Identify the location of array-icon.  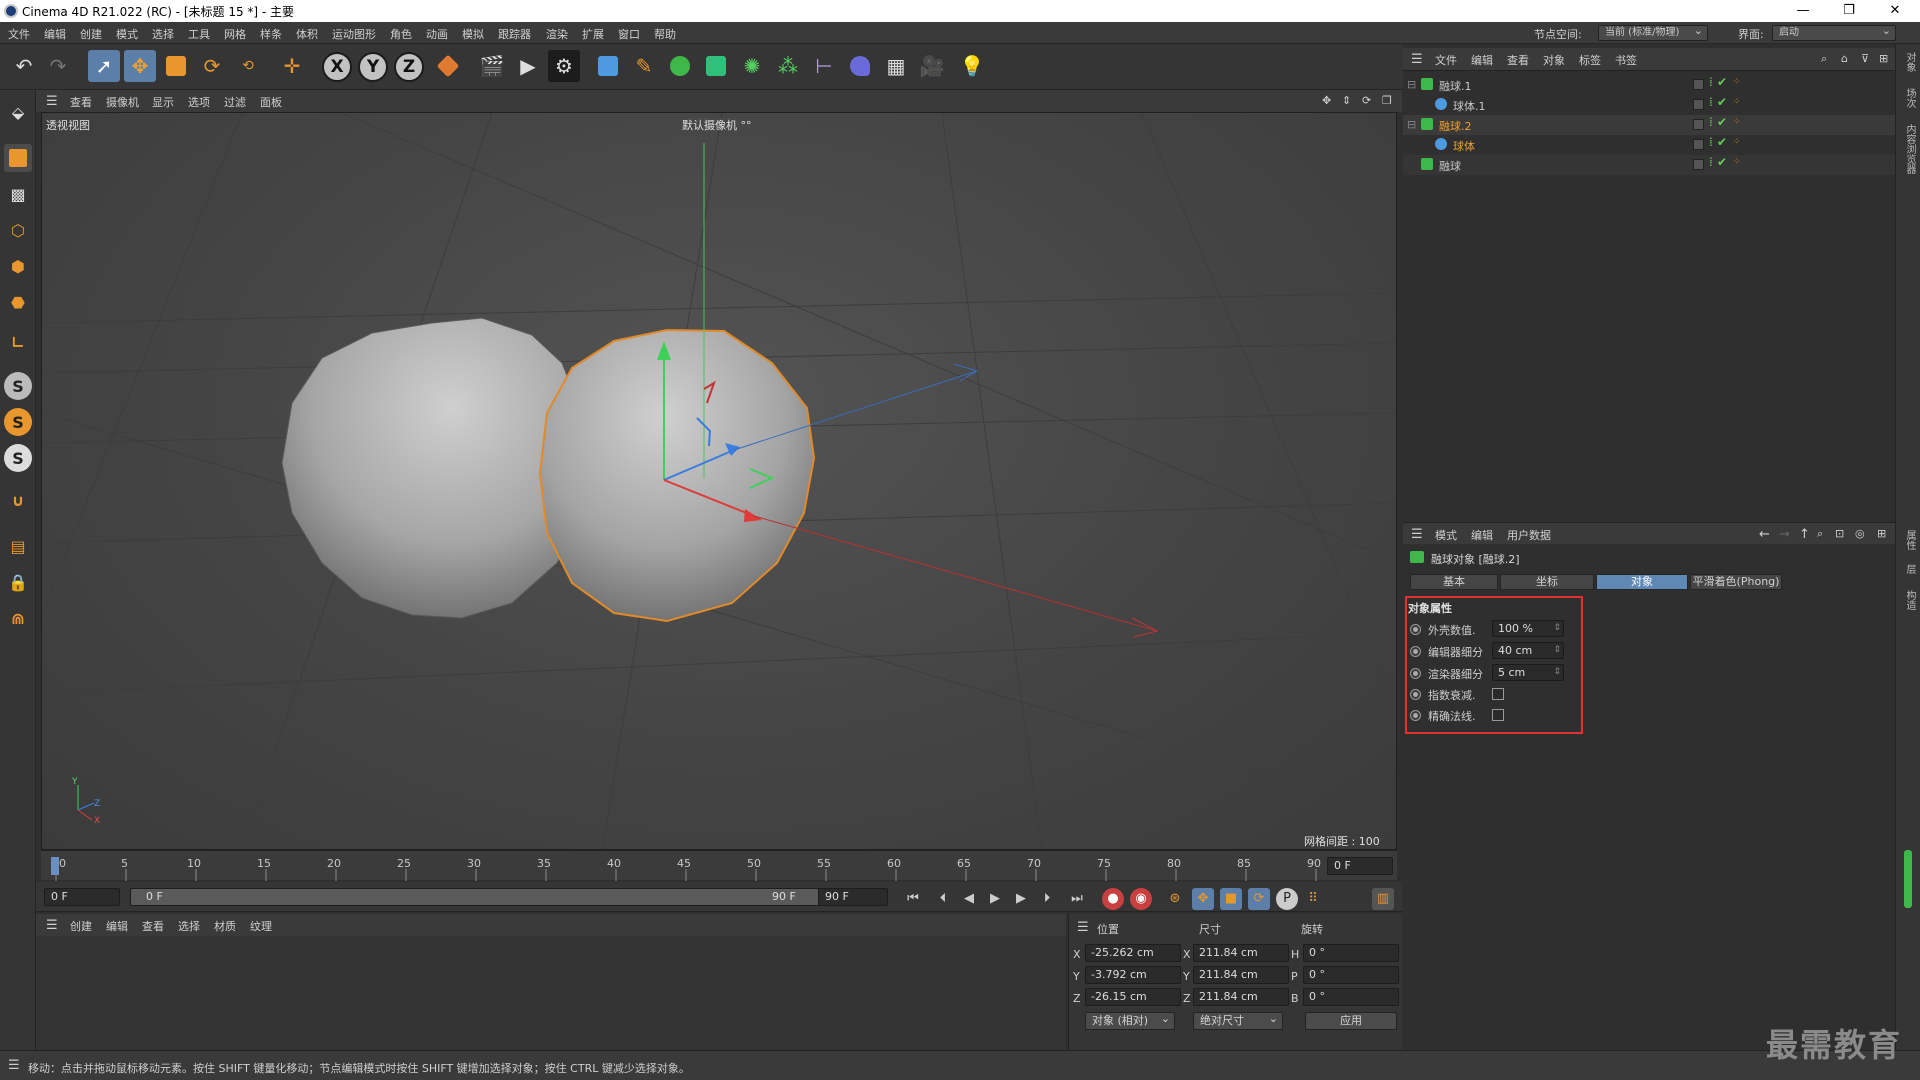
(716, 66).